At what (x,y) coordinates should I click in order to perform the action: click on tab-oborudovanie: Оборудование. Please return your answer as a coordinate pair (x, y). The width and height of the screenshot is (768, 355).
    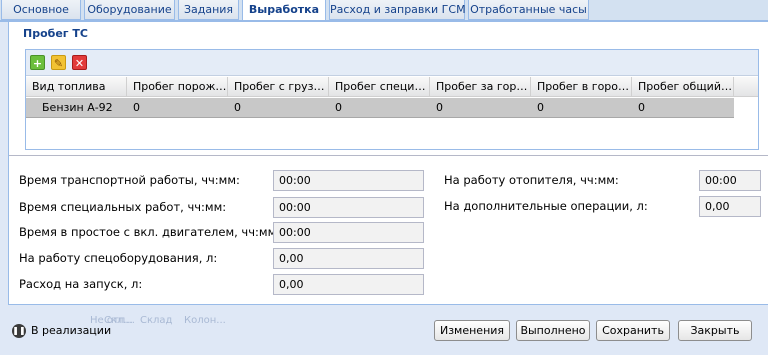
    Looking at the image, I should click on (129, 10).